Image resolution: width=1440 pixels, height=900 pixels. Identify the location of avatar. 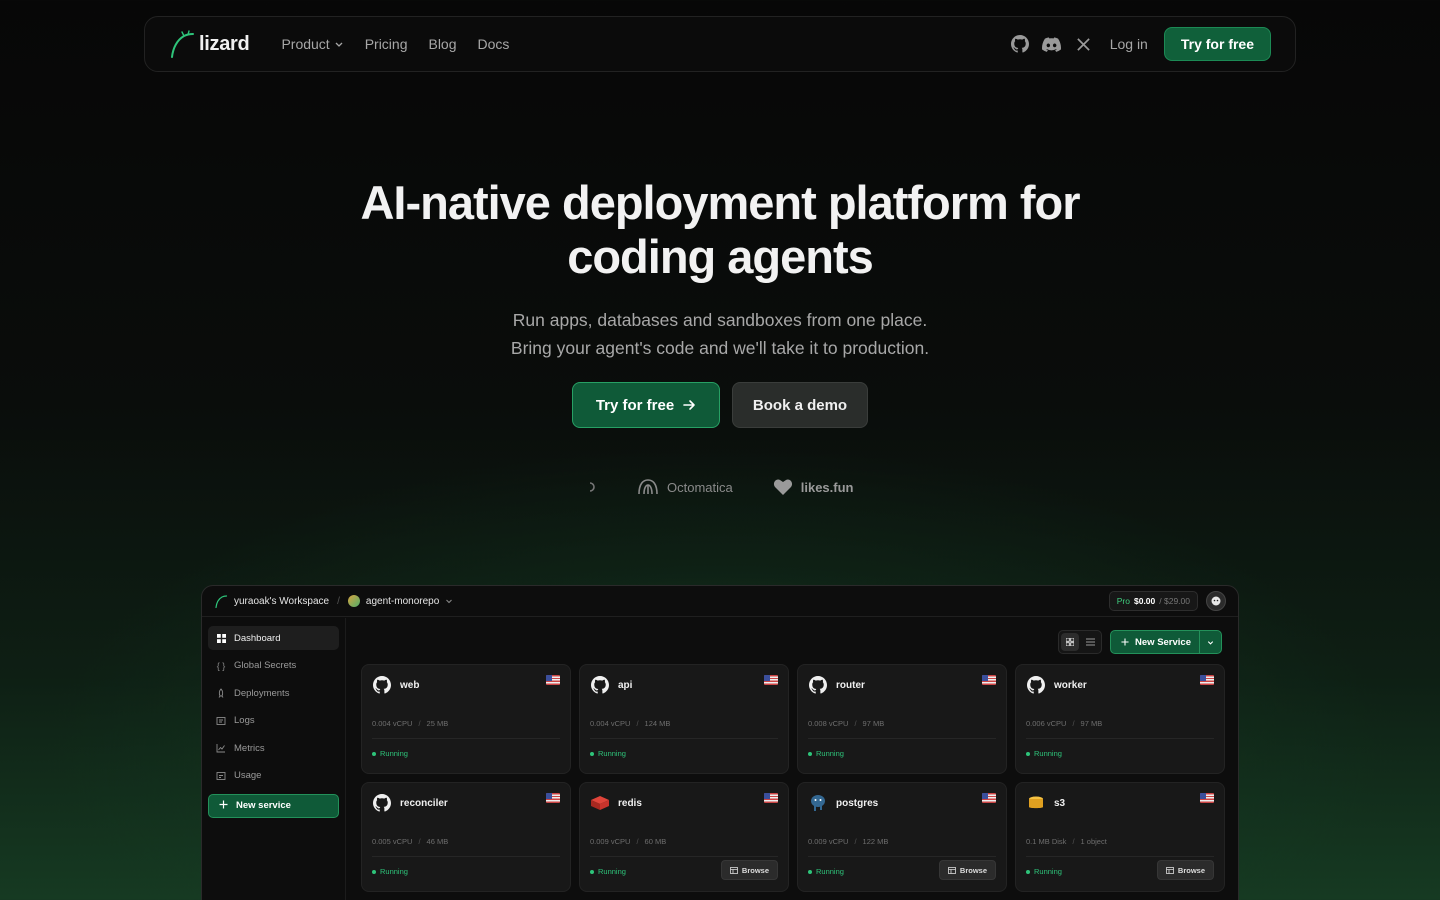
(1216, 601).